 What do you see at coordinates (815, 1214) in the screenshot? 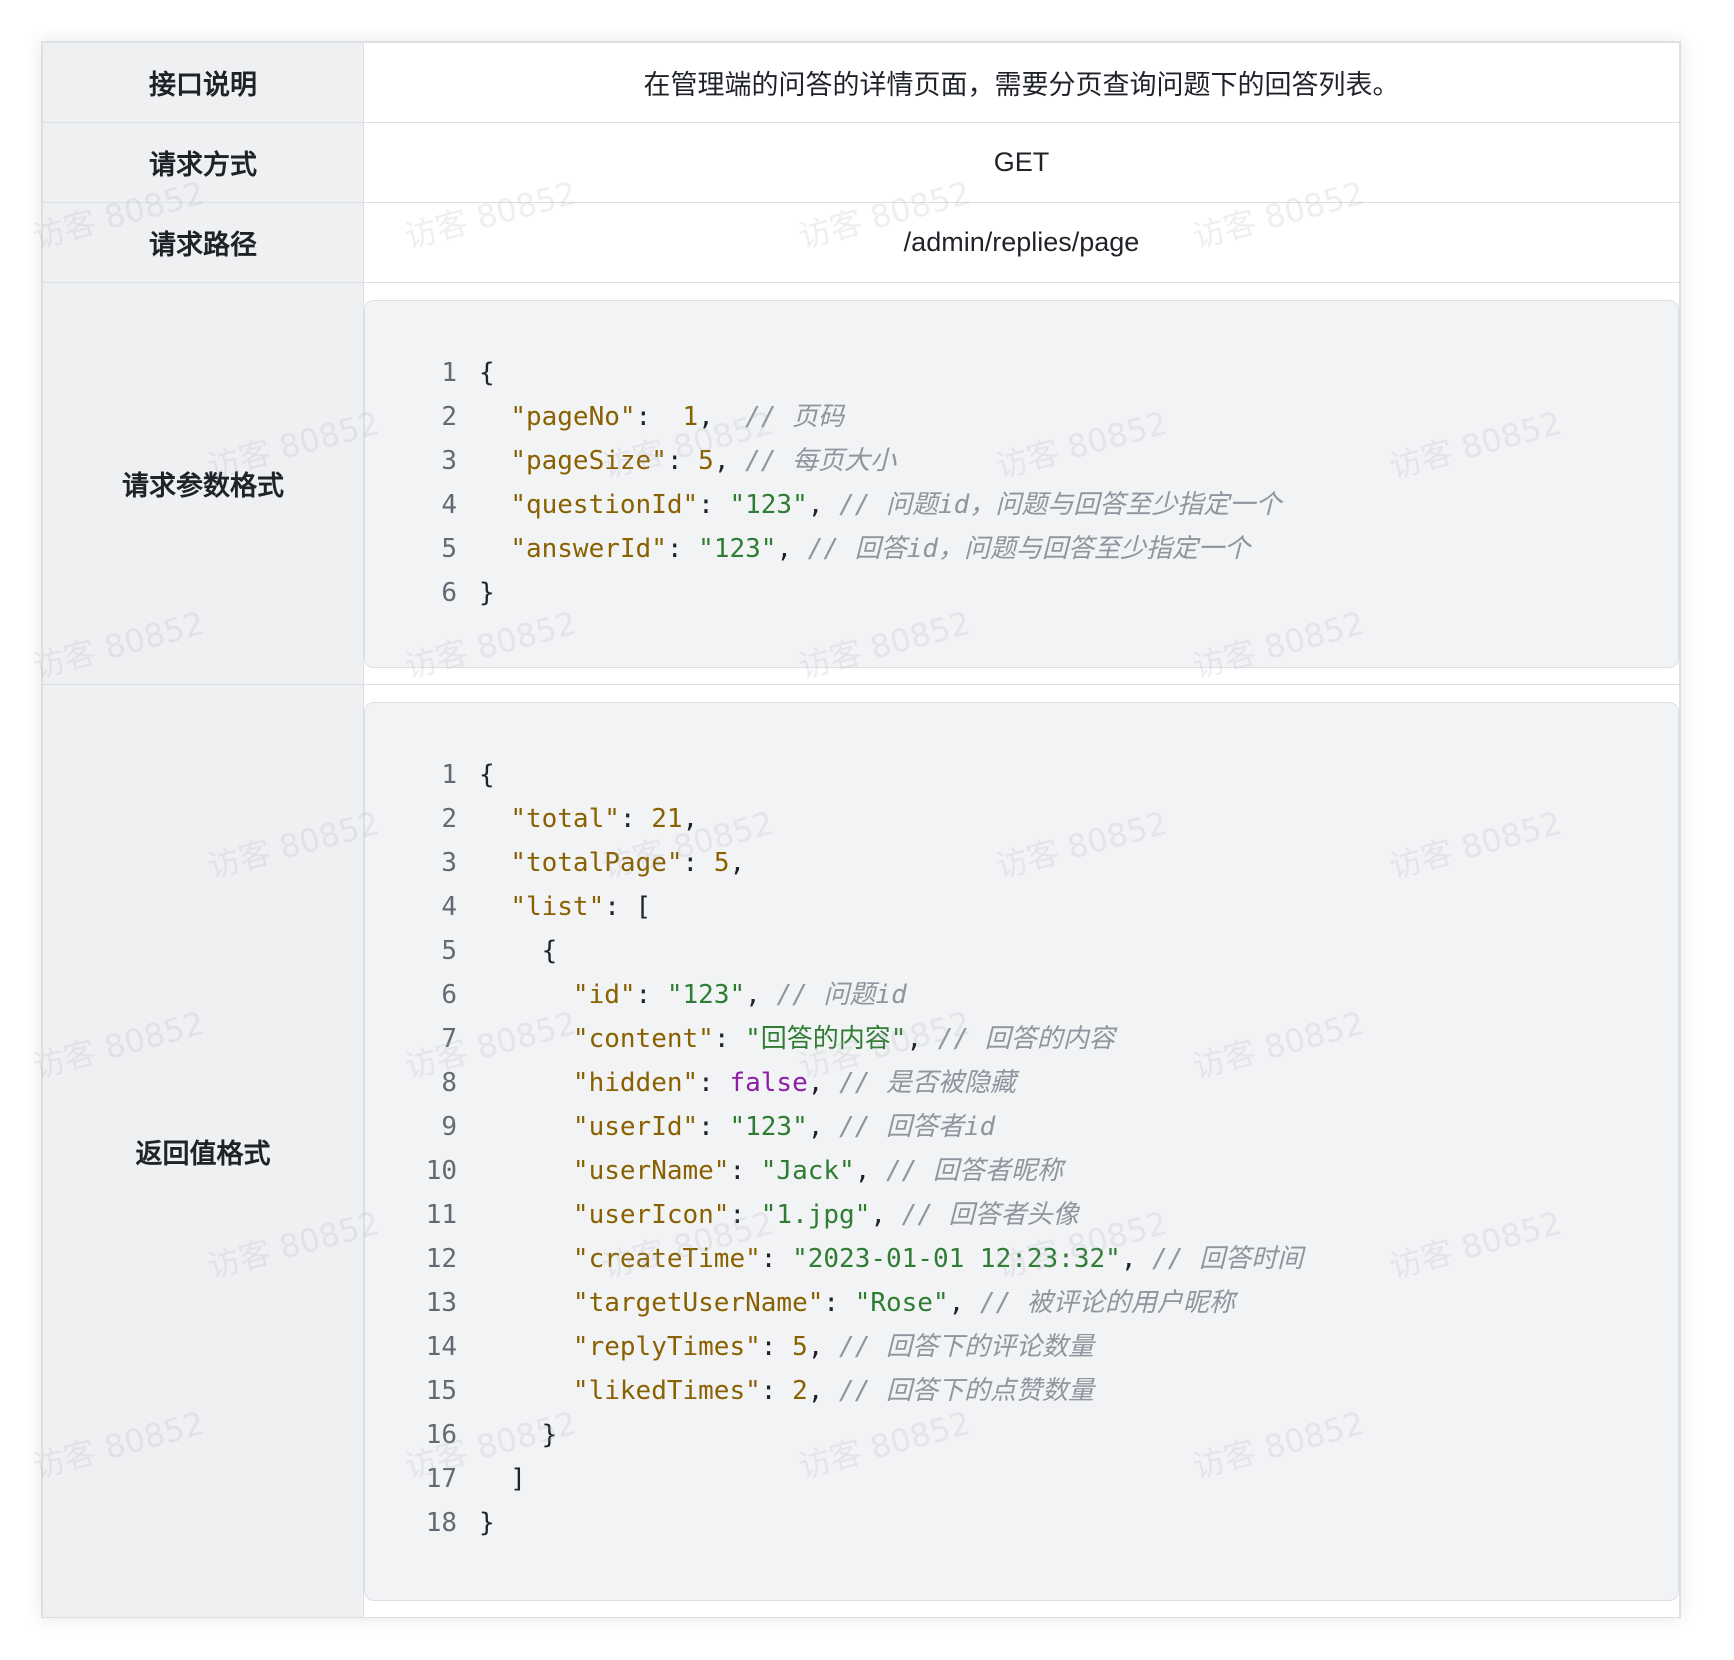
I see `code-token: "1.jpg"` at bounding box center [815, 1214].